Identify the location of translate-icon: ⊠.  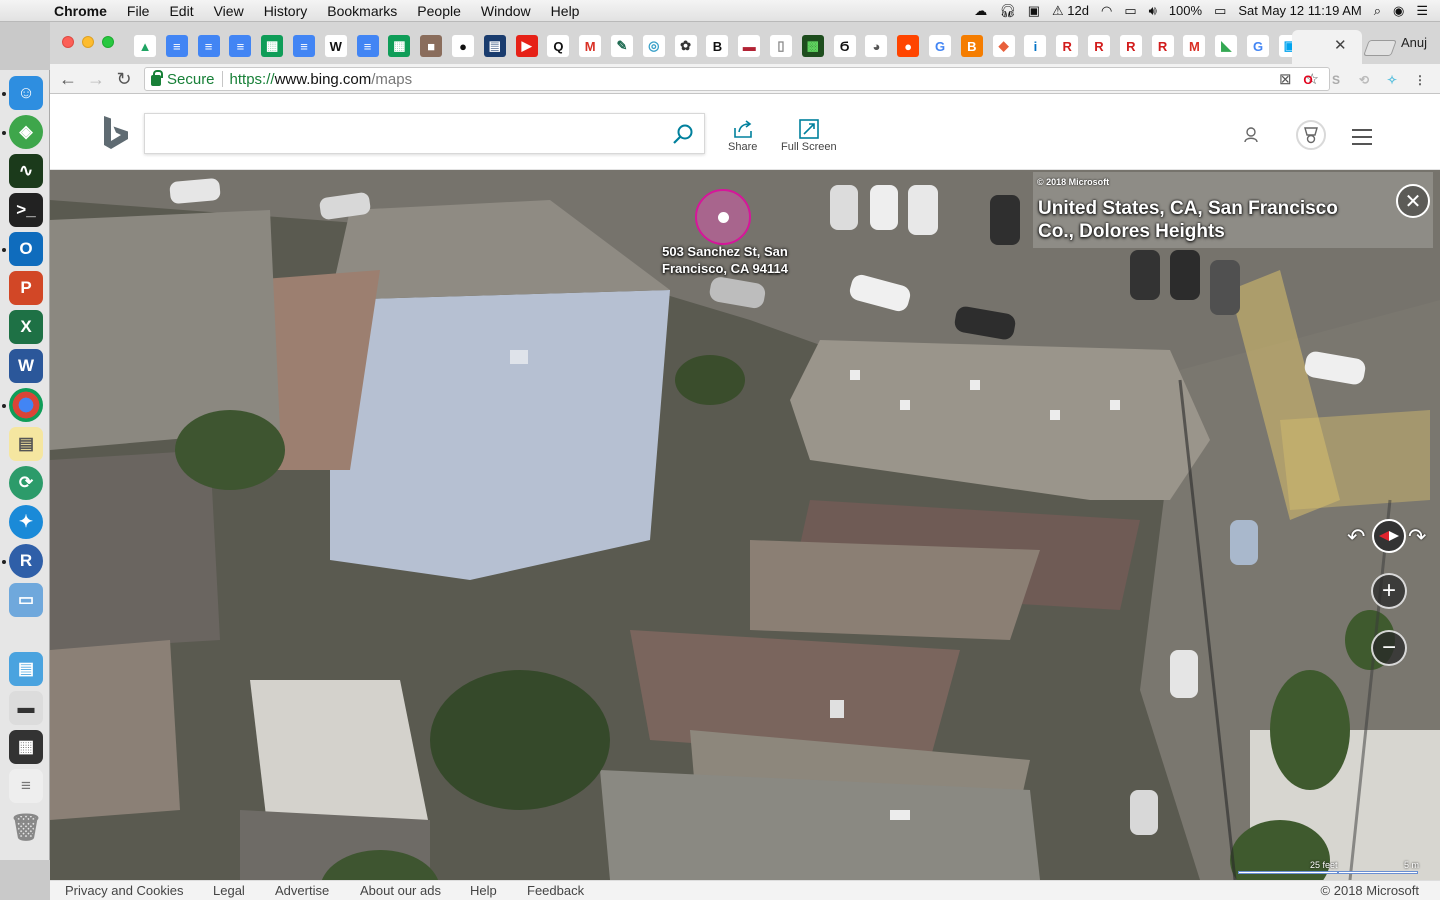
(1285, 79).